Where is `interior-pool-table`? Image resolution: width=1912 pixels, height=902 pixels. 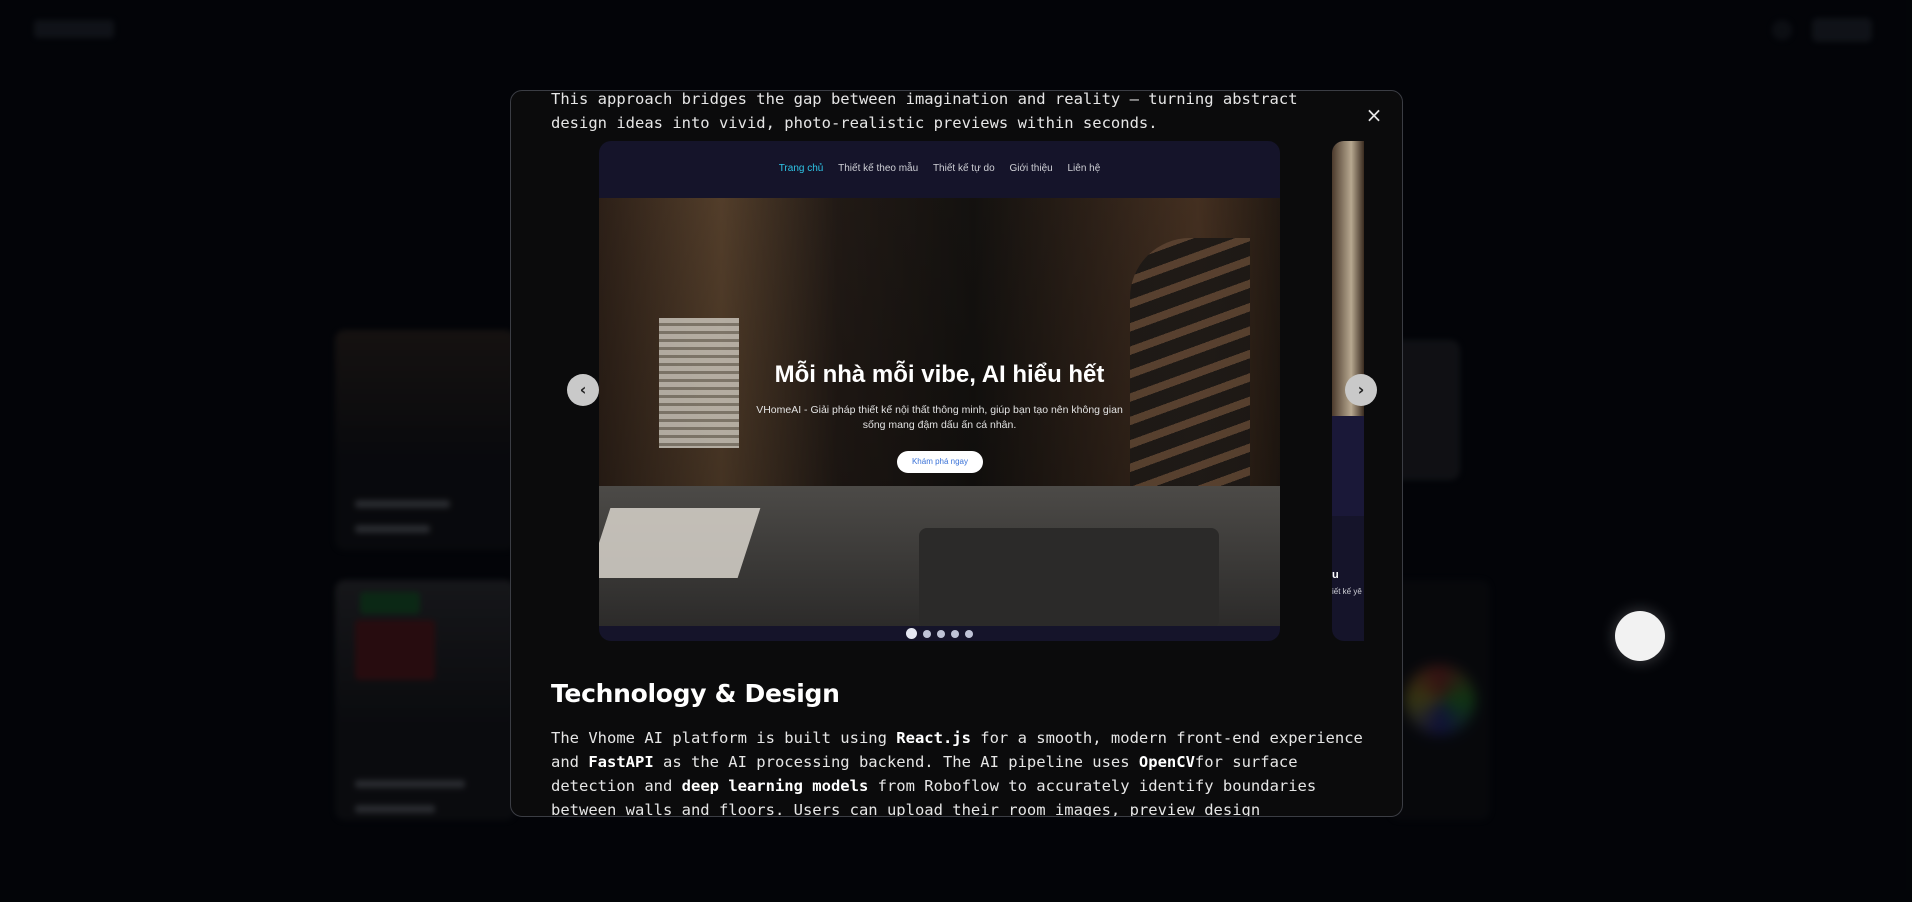 interior-pool-table is located at coordinates (680, 543).